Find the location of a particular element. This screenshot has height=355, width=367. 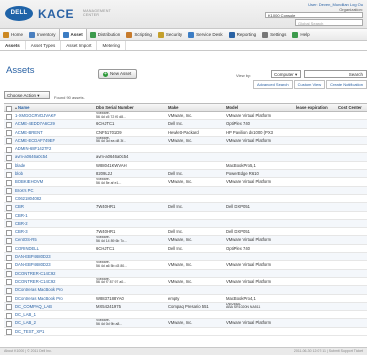

nav-item-reporting: Reporting is located at coordinates (243, 34).